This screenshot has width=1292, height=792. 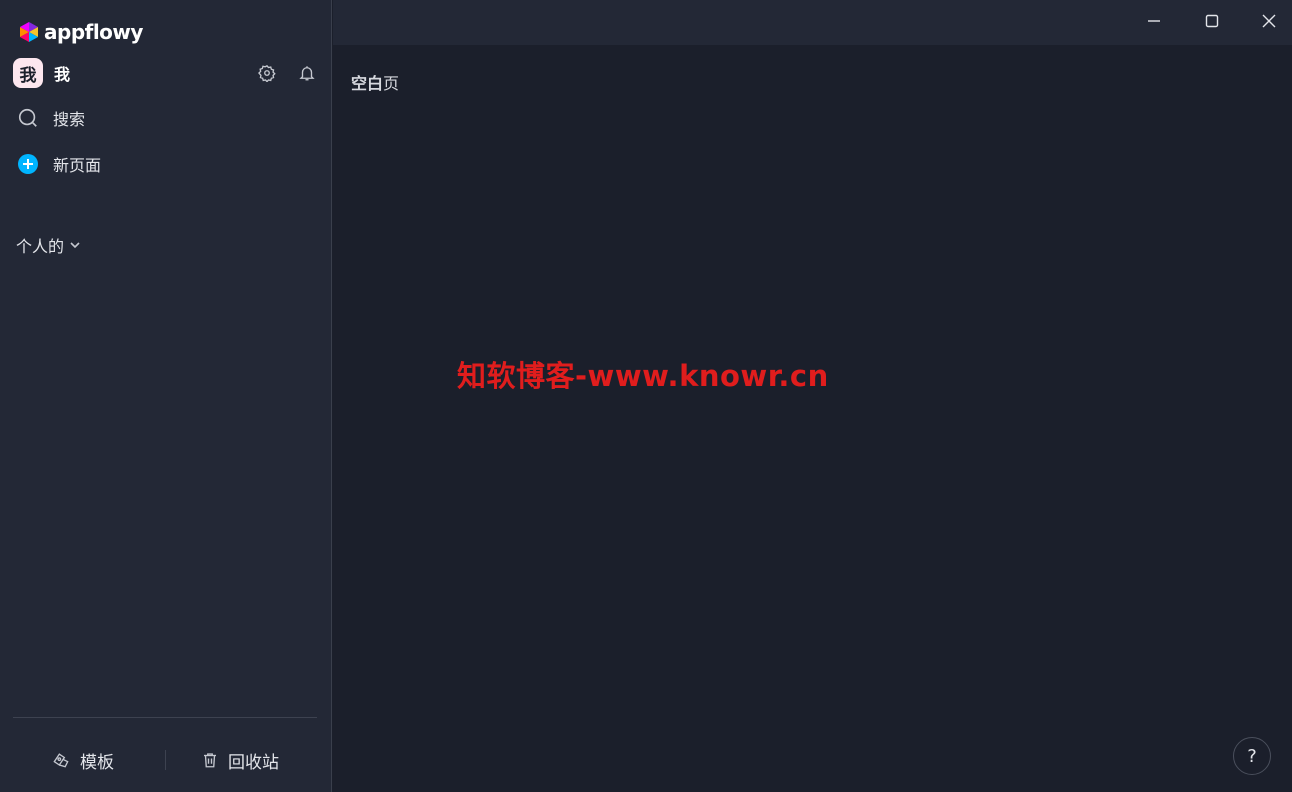 What do you see at coordinates (97, 762) in the screenshot?
I see `templates-label: 模板` at bounding box center [97, 762].